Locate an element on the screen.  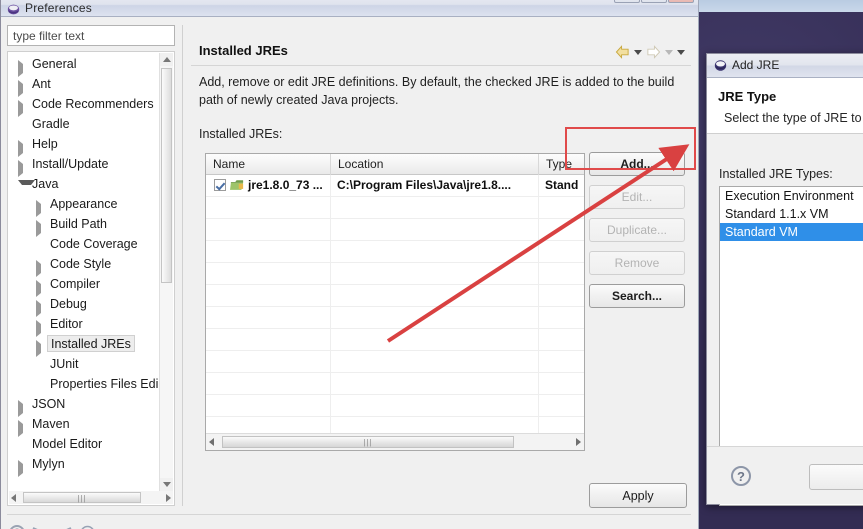
tree-horizontal-scrollbar: ||| is located at coordinates (91, 497).